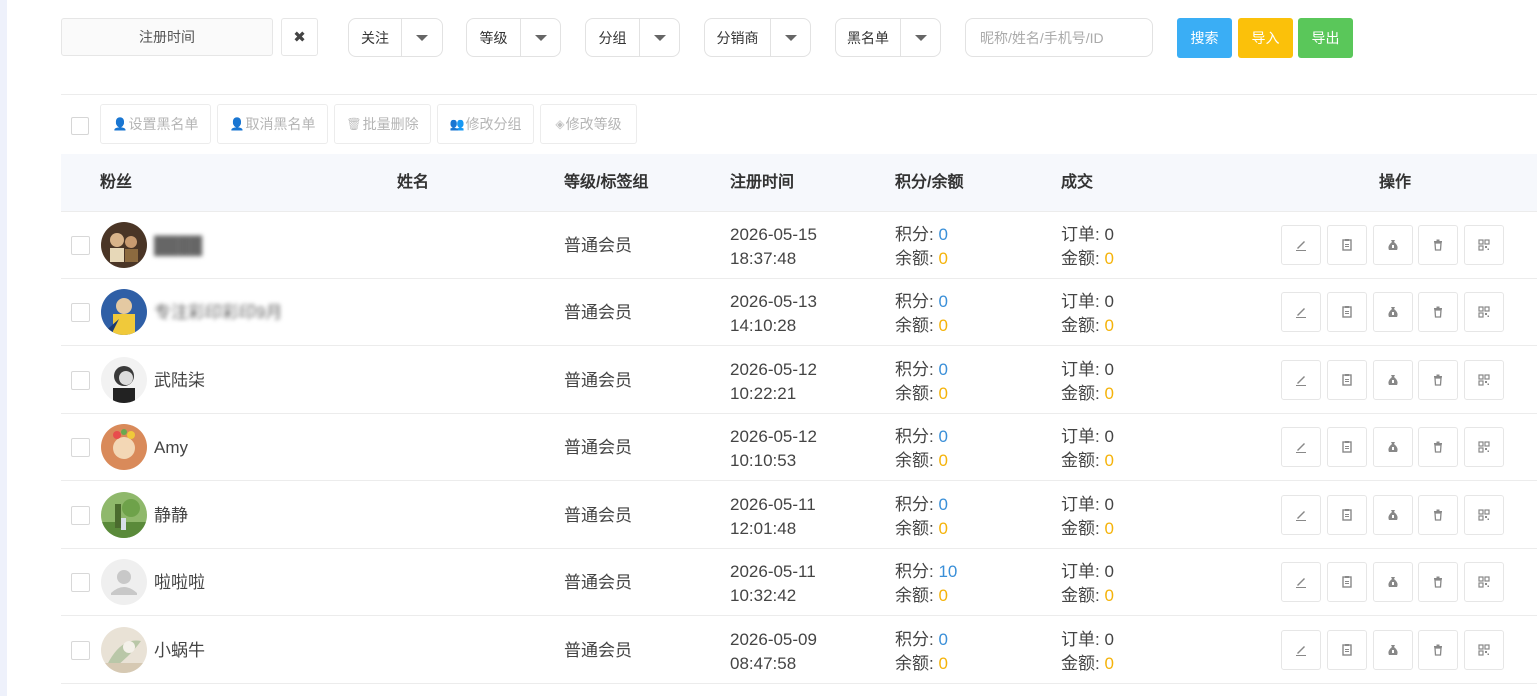 Image resolution: width=1537 pixels, height=696 pixels. Describe the element at coordinates (237, 124) in the screenshot. I see `user-icon: 👤` at that location.